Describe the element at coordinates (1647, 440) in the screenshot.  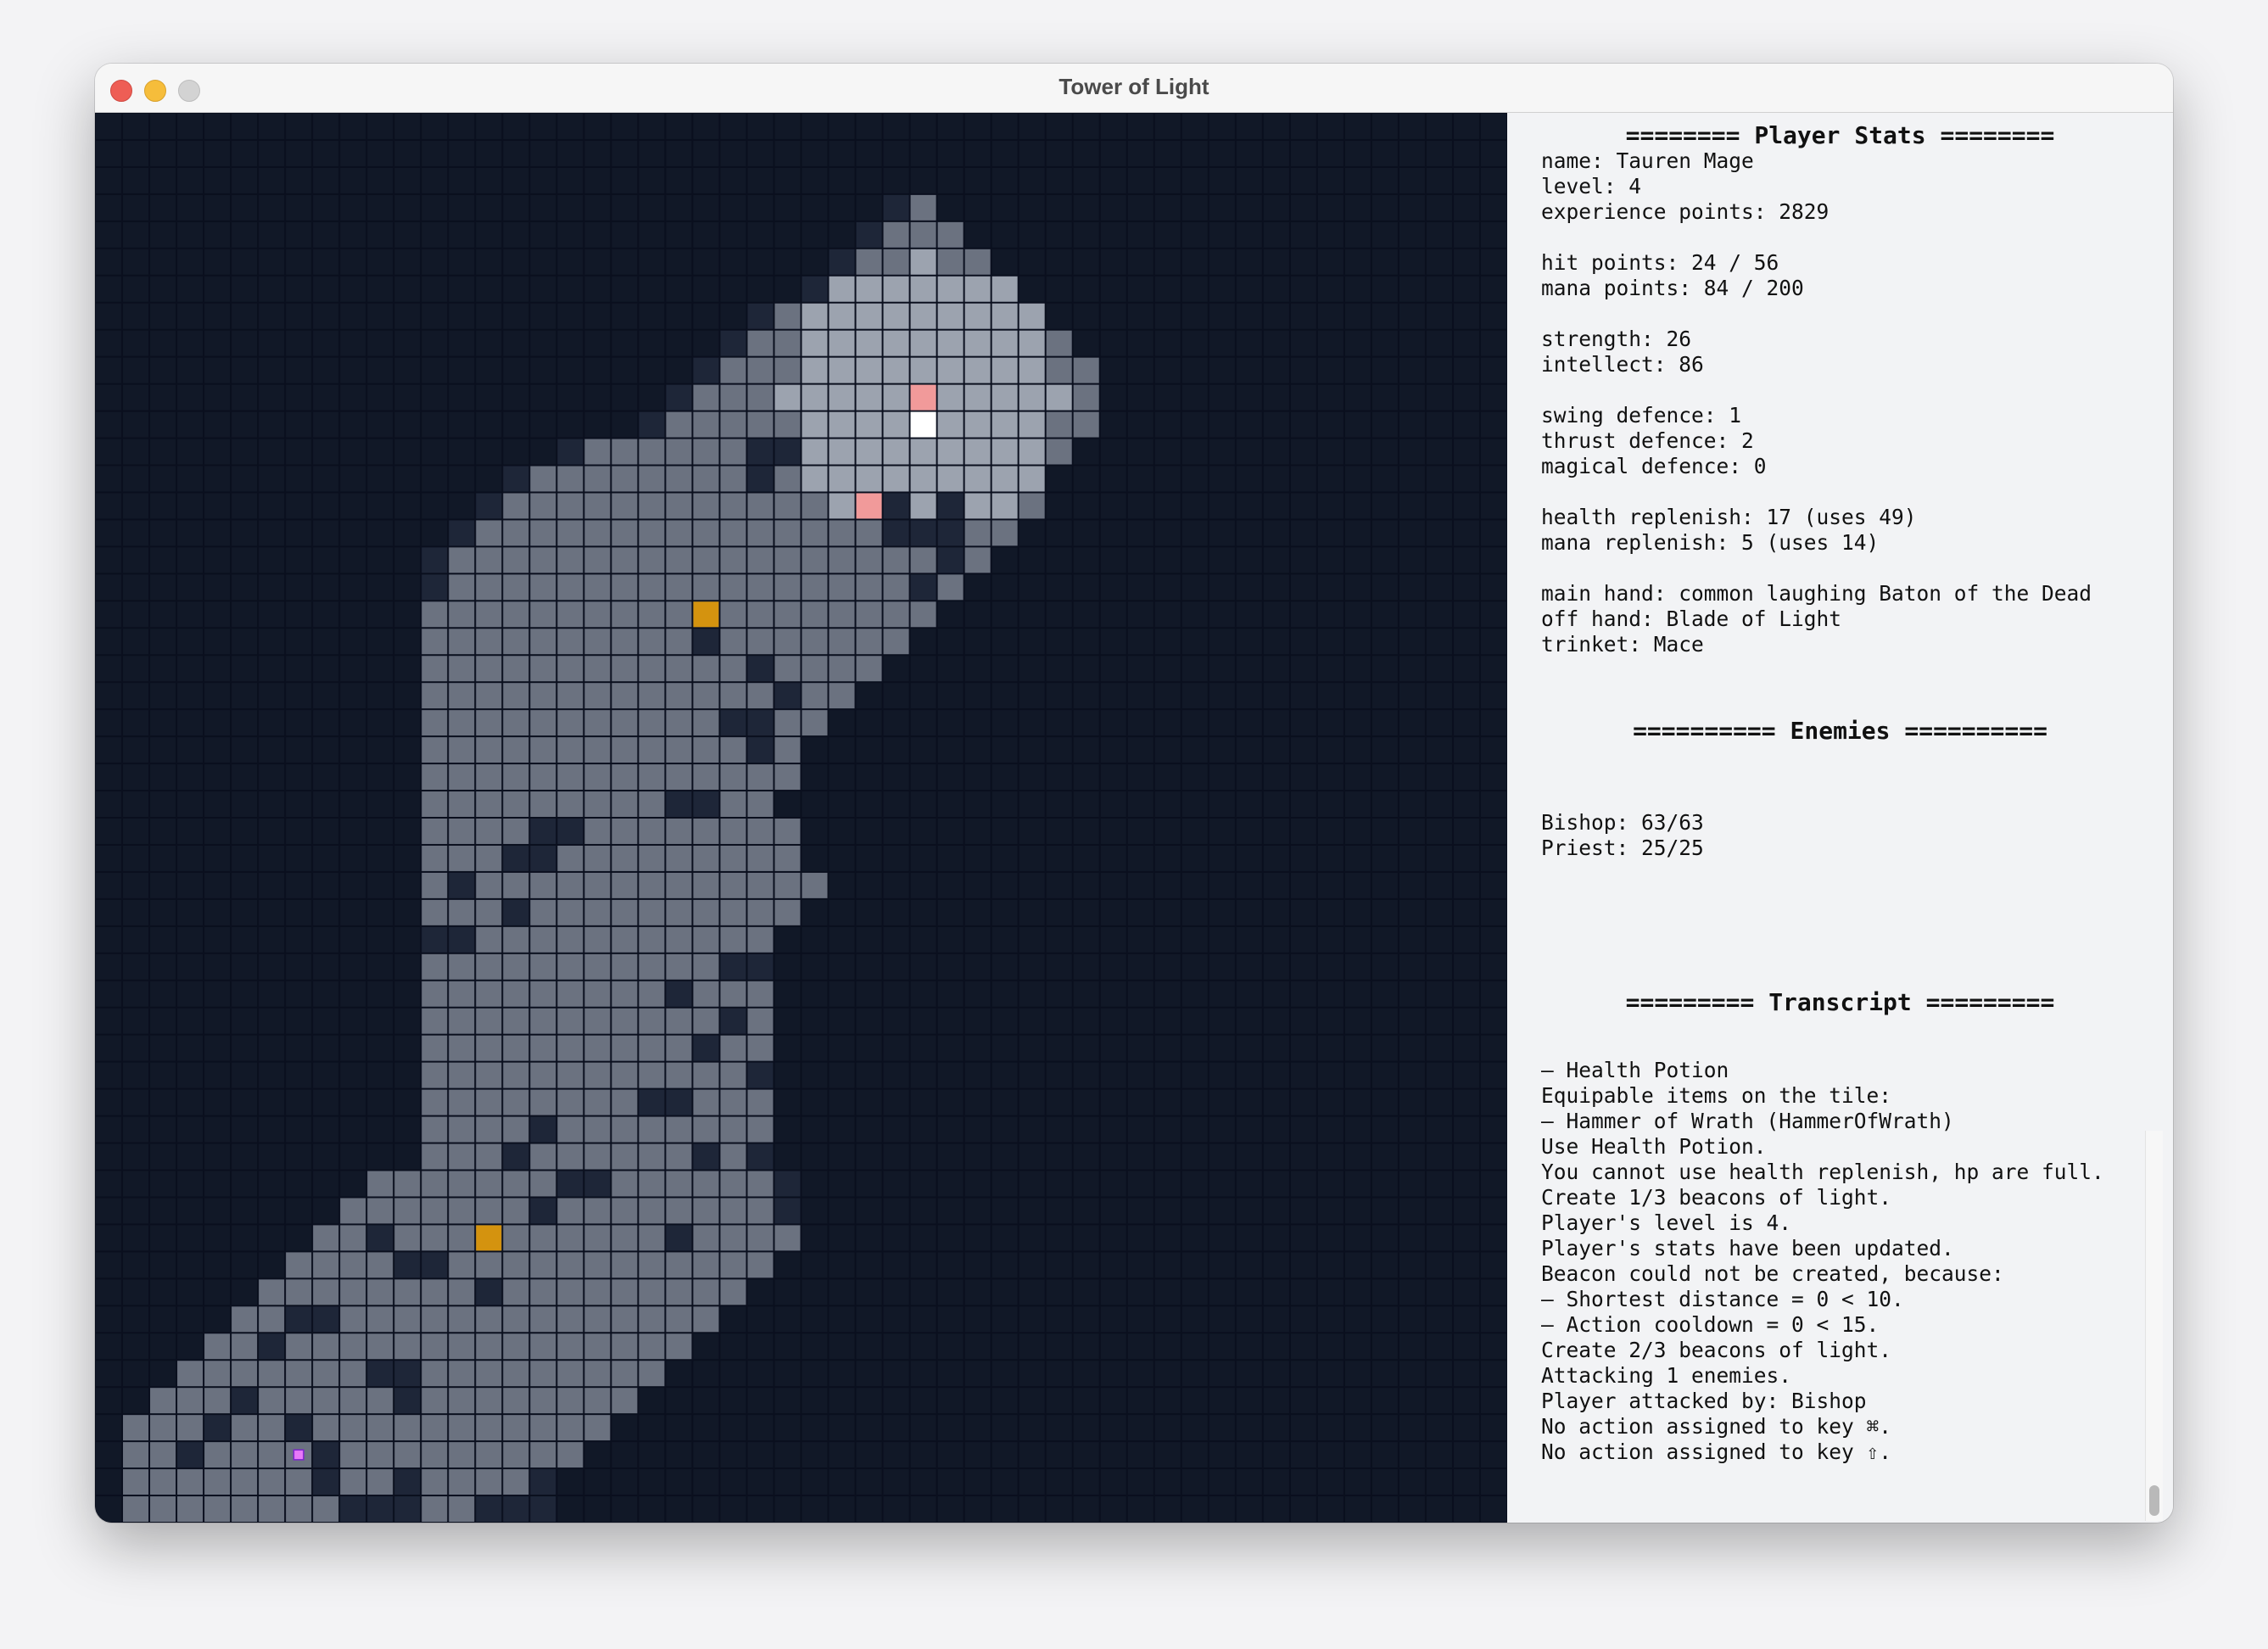
I see `stat-thrust-defence: thrust defence: 2` at that location.